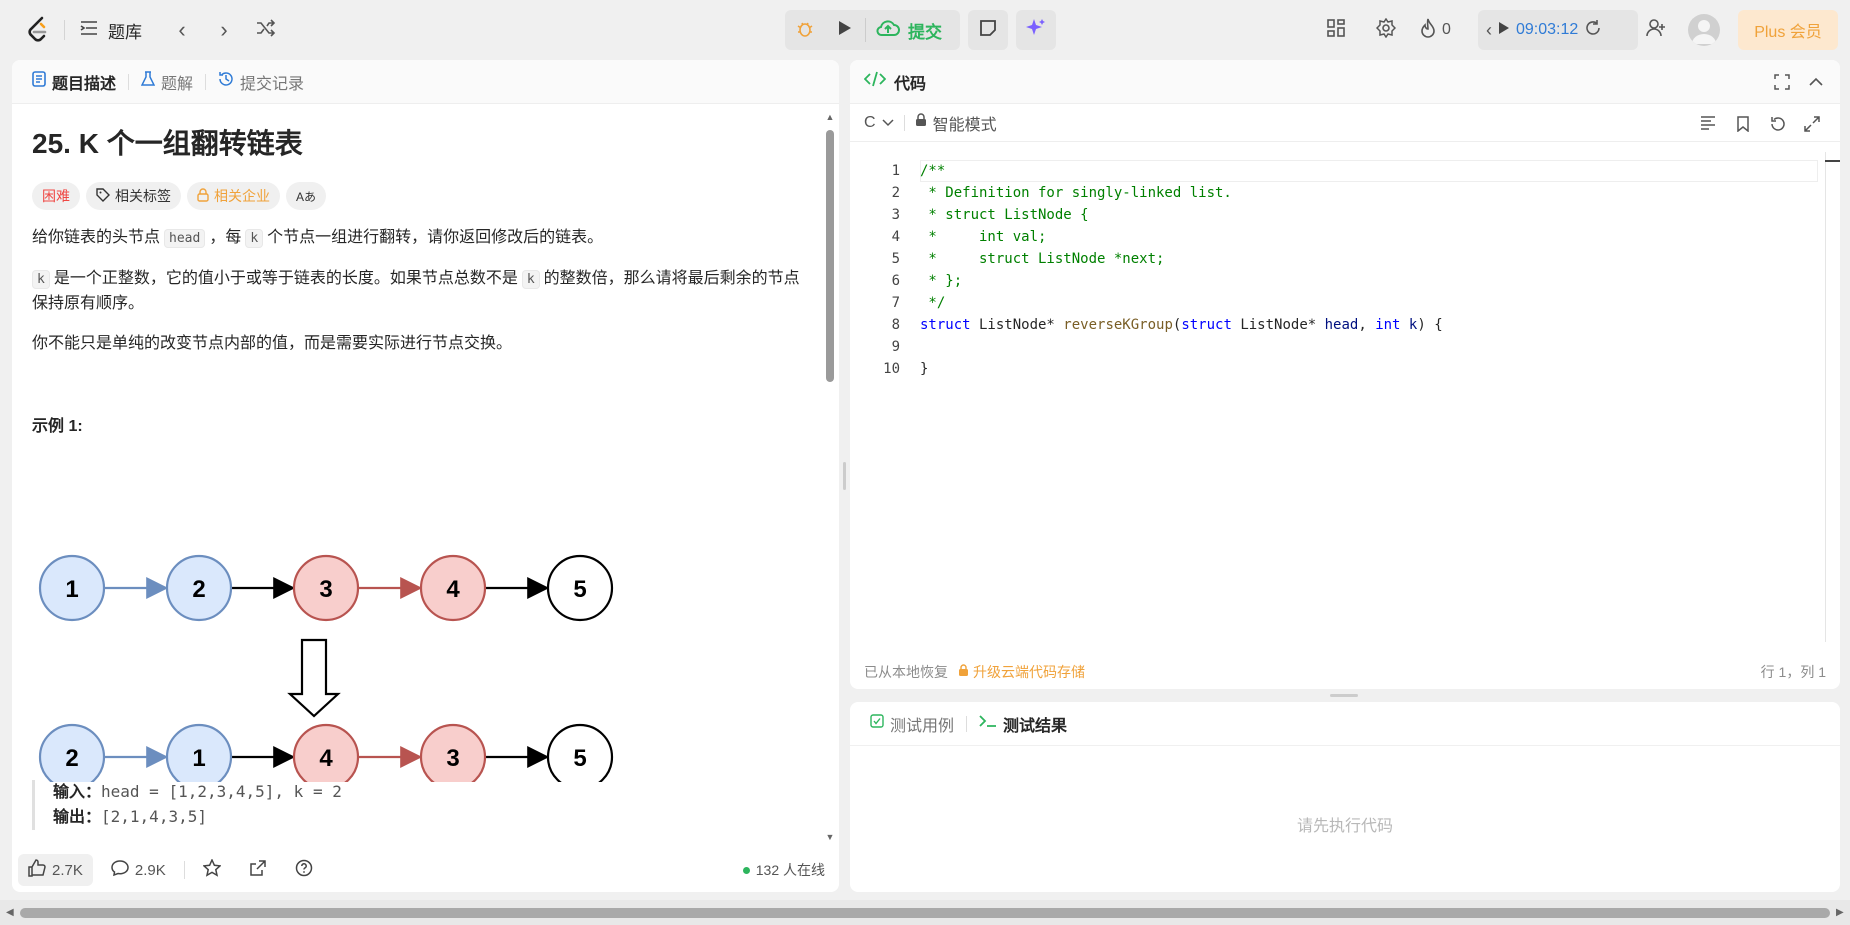 This screenshot has height=925, width=1850. What do you see at coordinates (1778, 126) in the screenshot?
I see `reset-code-icon` at bounding box center [1778, 126].